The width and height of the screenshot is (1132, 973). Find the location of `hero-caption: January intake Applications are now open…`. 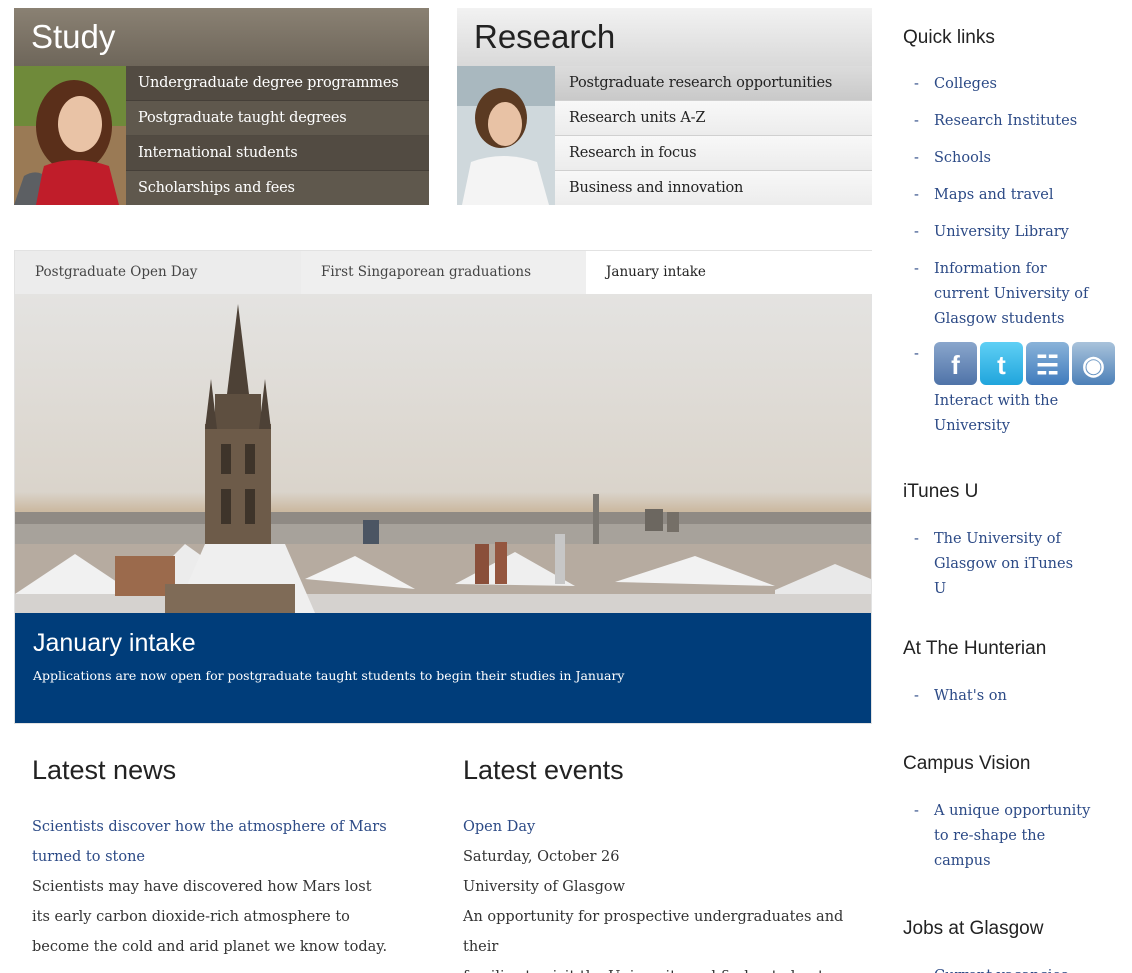

hero-caption: January intake Applications are now open… is located at coordinates (443, 668).